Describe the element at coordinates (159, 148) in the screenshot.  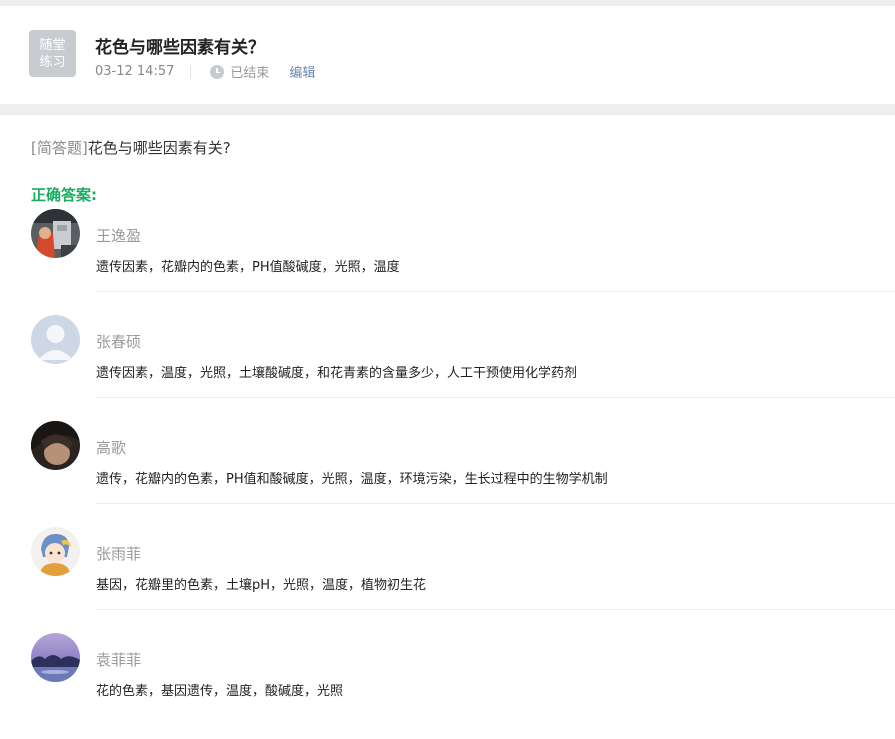
I see `question-body: 花色与哪些因素有关?` at that location.